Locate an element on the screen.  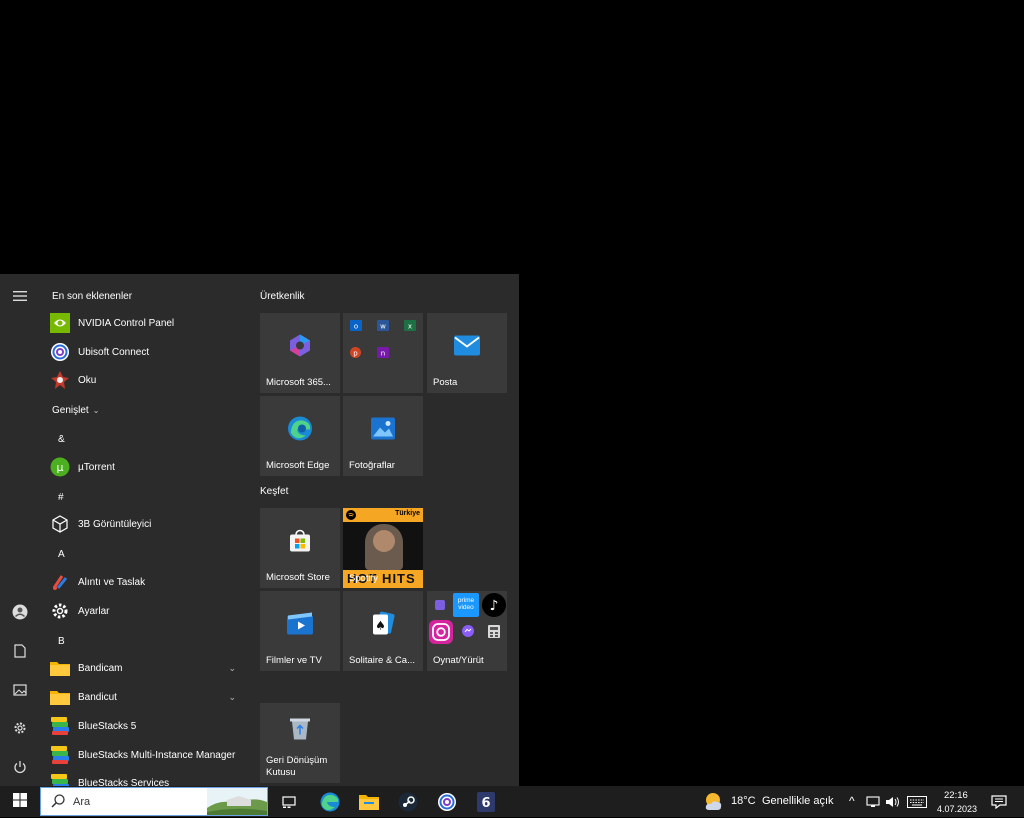
pictures-icon is located at coordinates (20, 690).